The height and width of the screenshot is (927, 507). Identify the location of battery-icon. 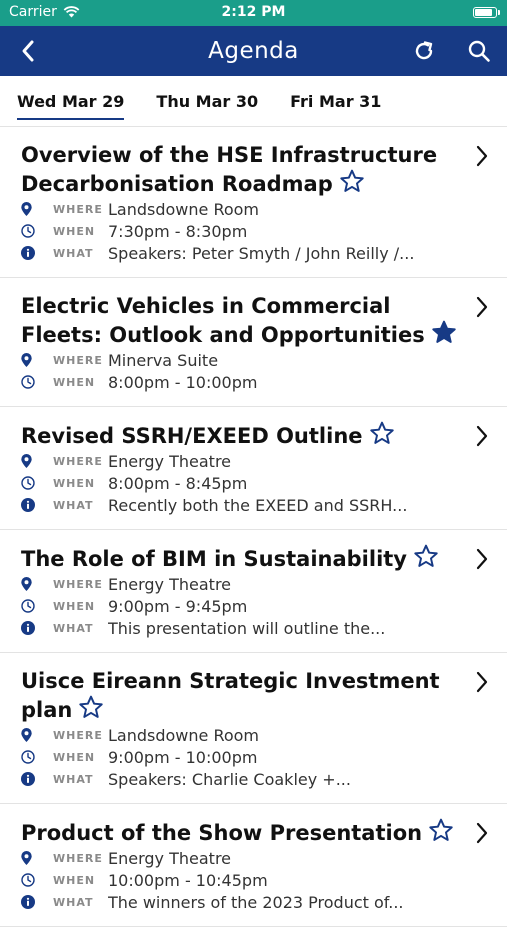
(486, 12).